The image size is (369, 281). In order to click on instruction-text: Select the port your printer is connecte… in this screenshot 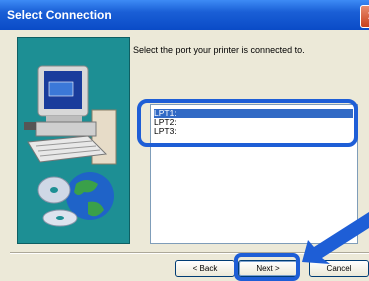, I will do `click(219, 50)`.